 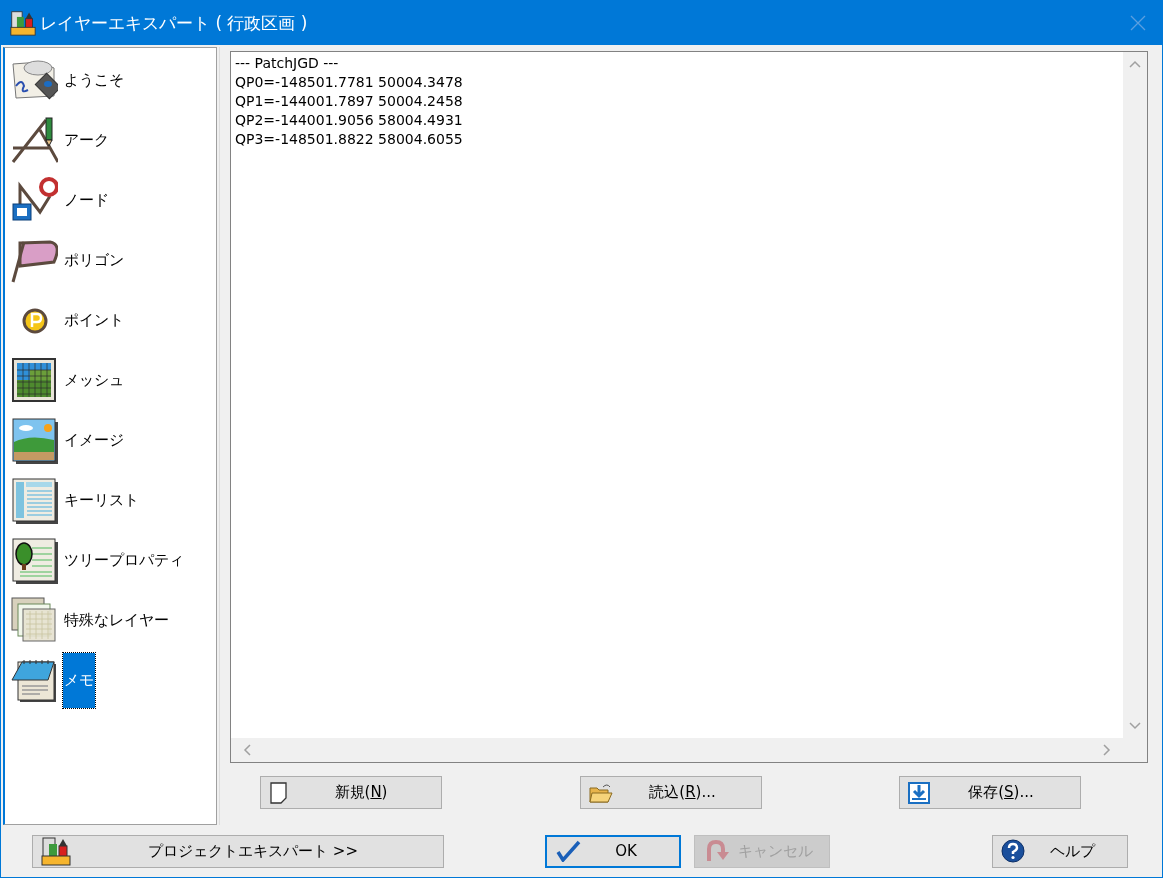 What do you see at coordinates (1135, 395) in the screenshot?
I see `vertical-scrollbar` at bounding box center [1135, 395].